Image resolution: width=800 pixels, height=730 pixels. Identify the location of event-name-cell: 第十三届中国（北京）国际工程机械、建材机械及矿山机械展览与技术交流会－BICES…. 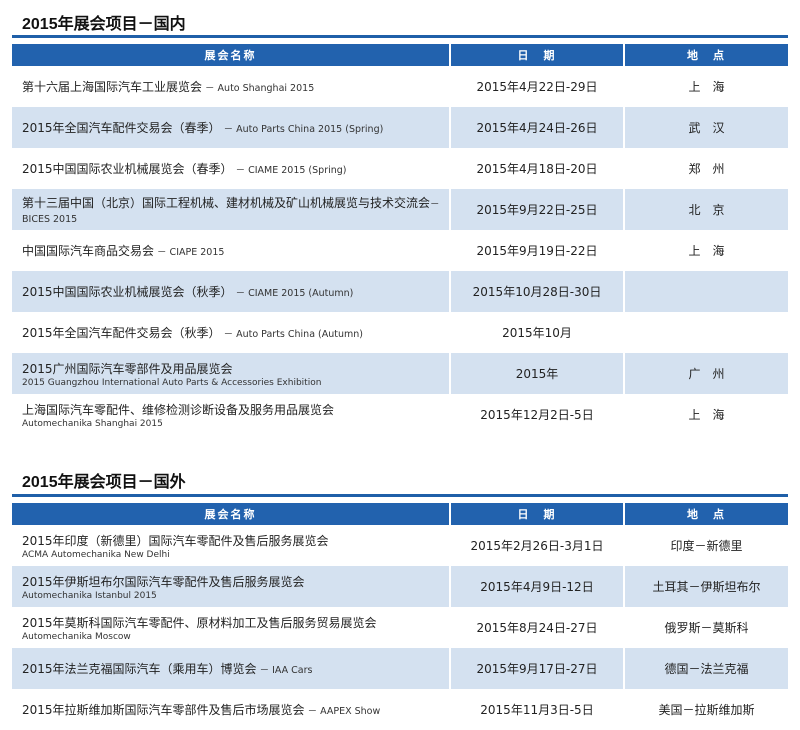
(231, 209).